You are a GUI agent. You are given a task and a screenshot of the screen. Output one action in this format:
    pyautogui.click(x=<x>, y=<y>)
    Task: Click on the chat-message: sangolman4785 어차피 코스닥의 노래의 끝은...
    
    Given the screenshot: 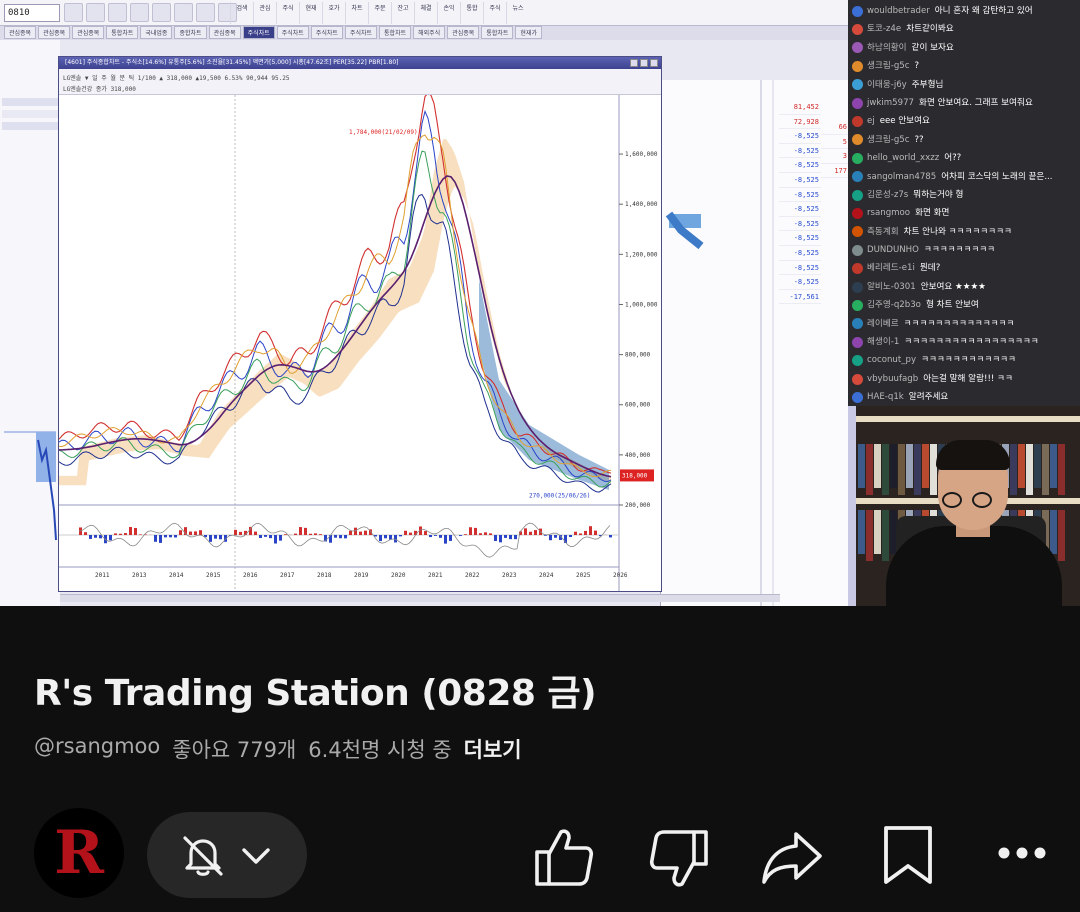 What is the action you would take?
    pyautogui.click(x=965, y=177)
    